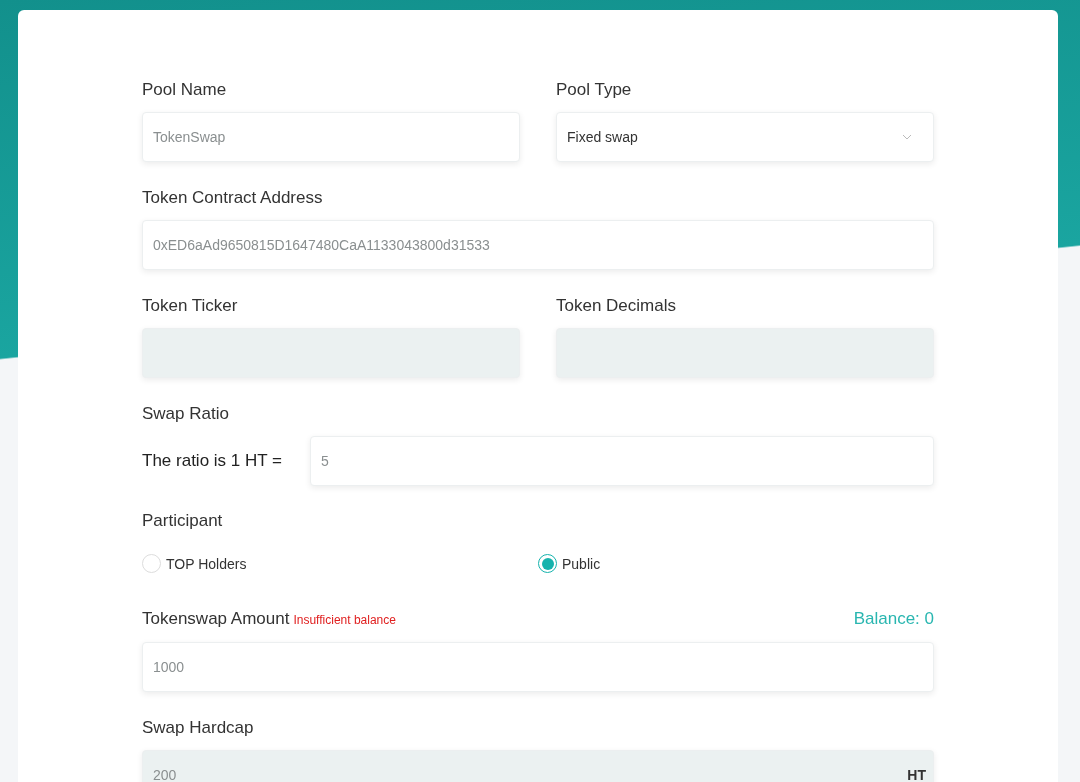 The height and width of the screenshot is (782, 1080). What do you see at coordinates (331, 137) in the screenshot?
I see `input-field: TokenSwap` at bounding box center [331, 137].